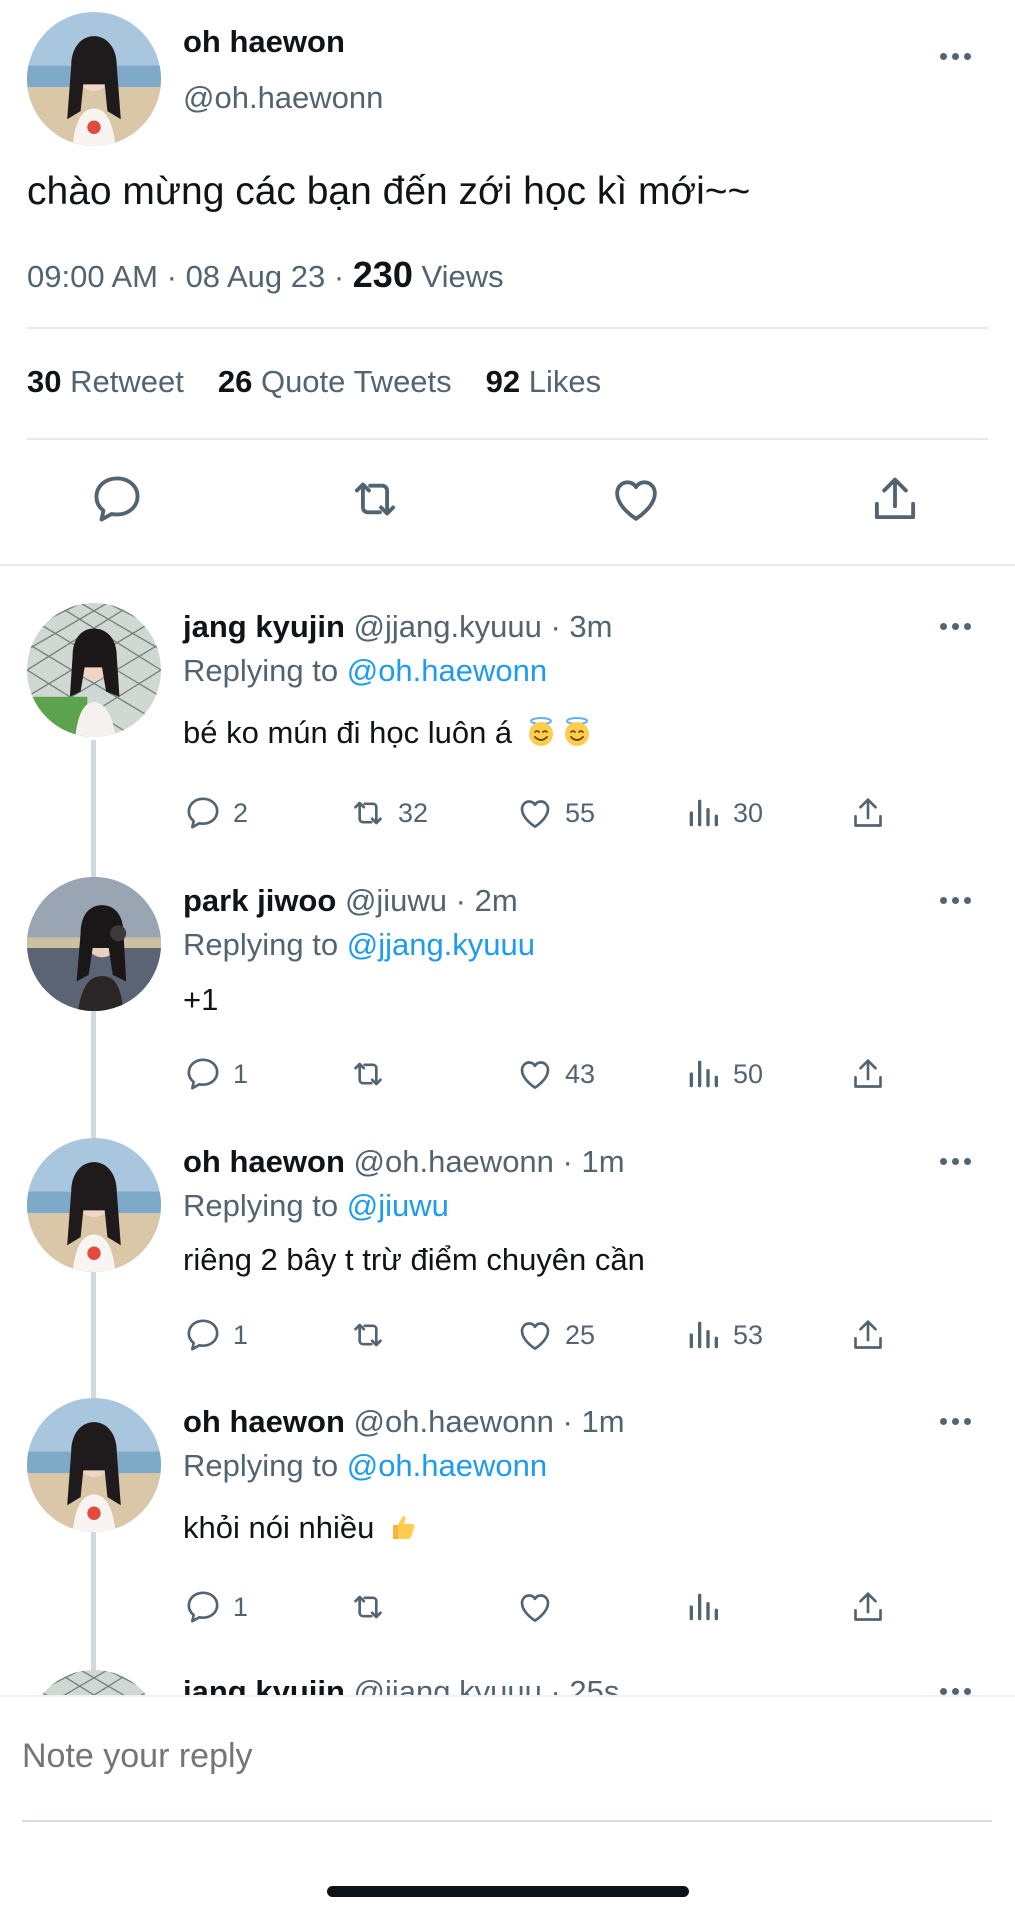 This screenshot has height=1920, width=1015. I want to click on views-button: 30, so click(723, 813).